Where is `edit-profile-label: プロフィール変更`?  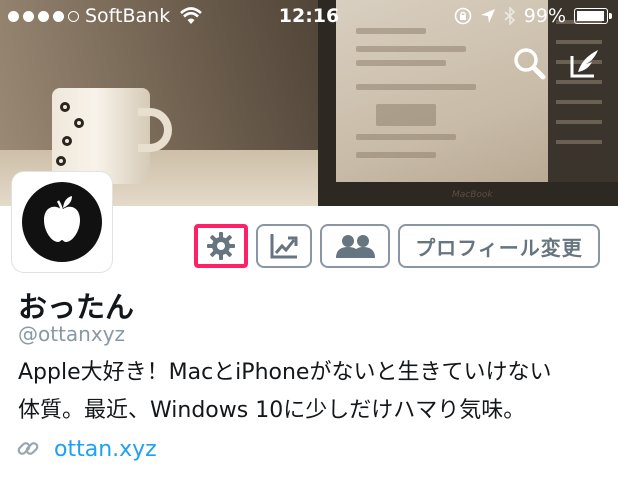 edit-profile-label: プロフィール変更 is located at coordinates (499, 247).